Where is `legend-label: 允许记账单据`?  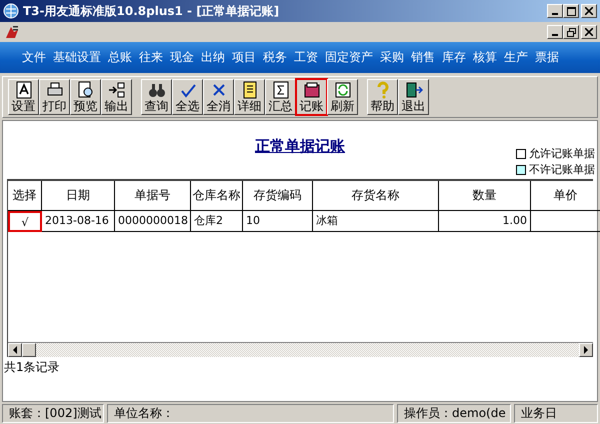
legend-label: 允许记账单据 is located at coordinates (562, 153).